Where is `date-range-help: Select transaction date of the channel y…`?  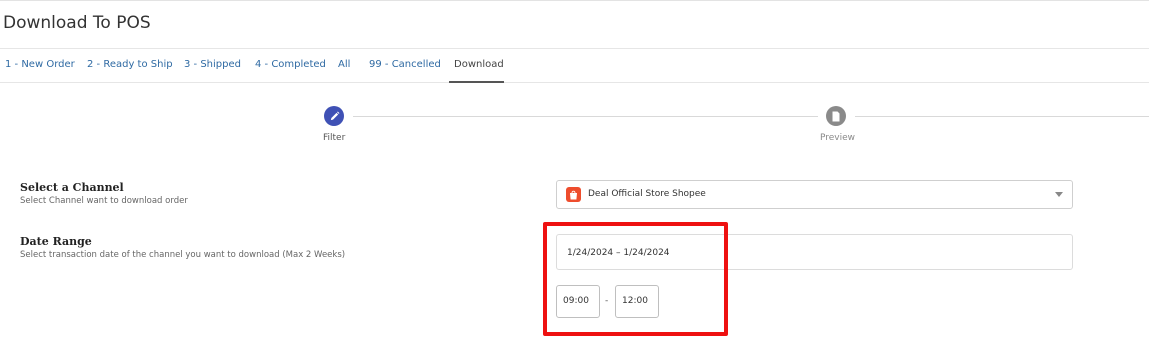
date-range-help: Select transaction date of the channel y… is located at coordinates (183, 255).